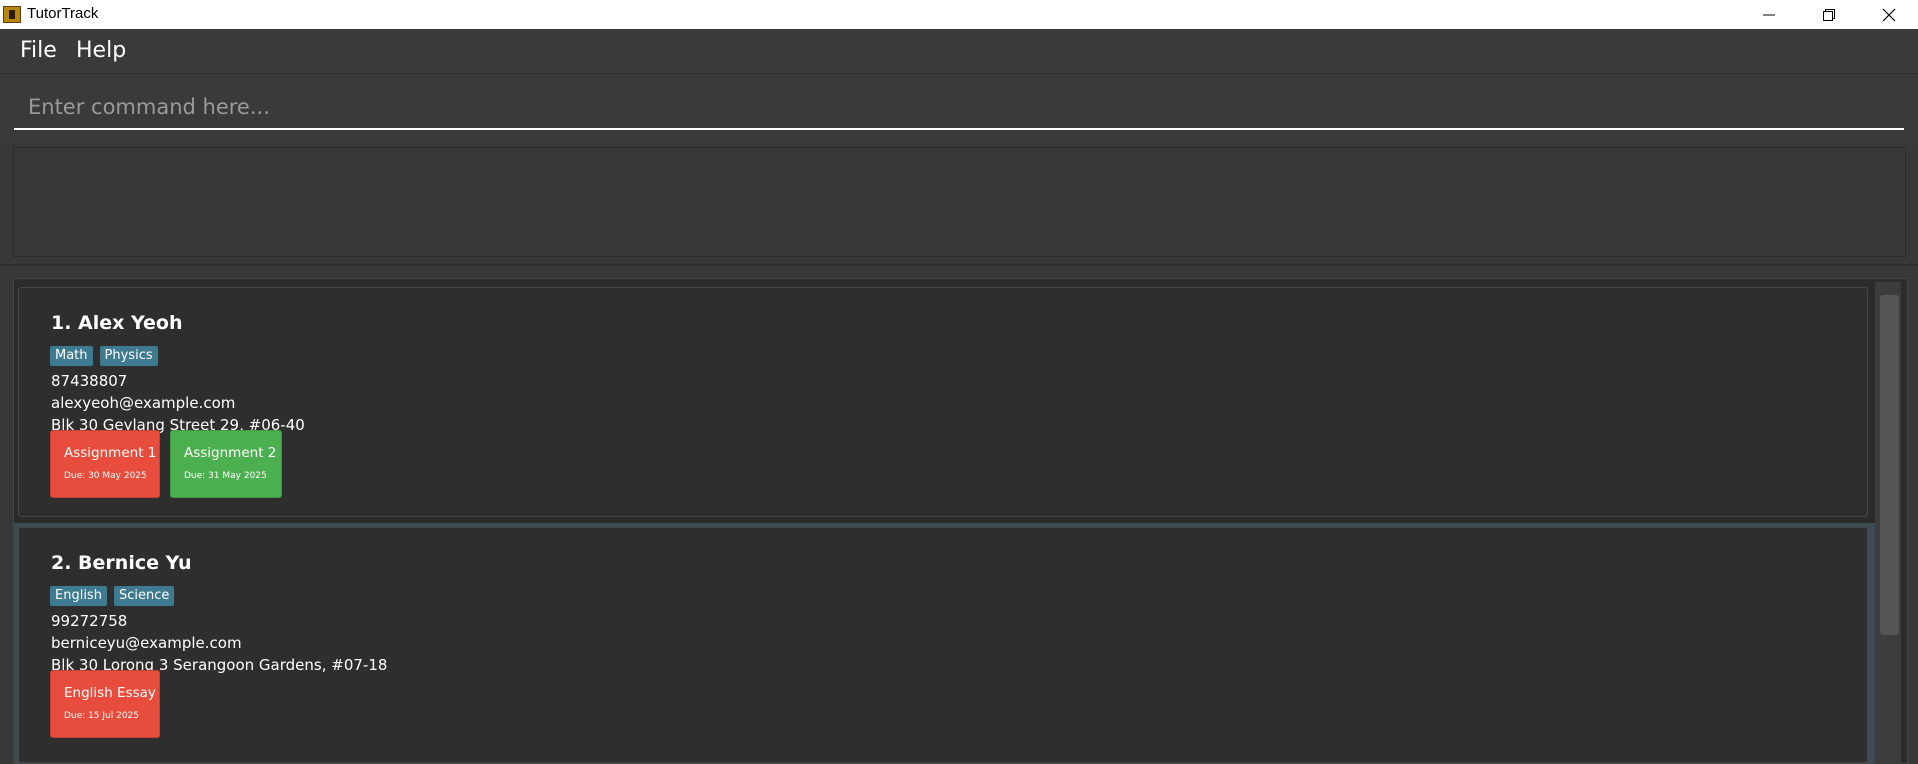 The image size is (1918, 764). I want to click on assignment-title: English Essay, so click(110, 693).